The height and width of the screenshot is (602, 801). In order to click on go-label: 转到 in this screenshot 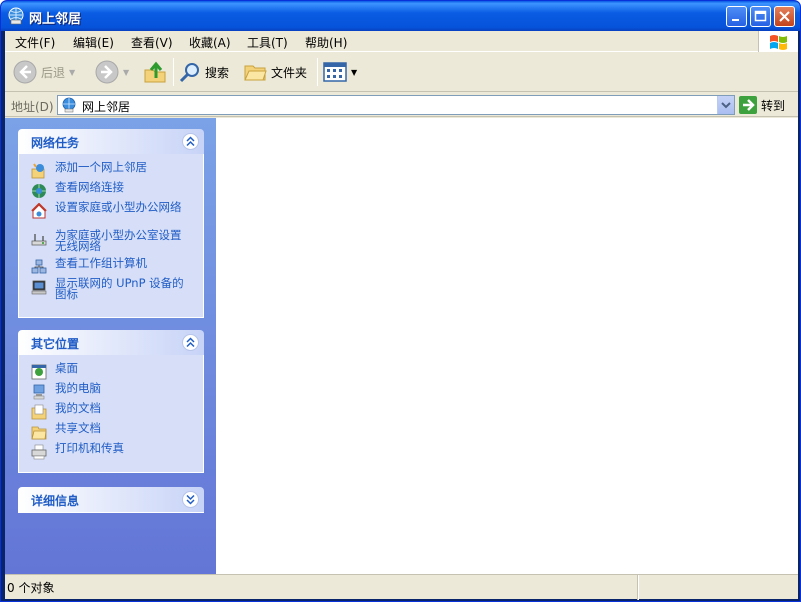, I will do `click(773, 105)`.